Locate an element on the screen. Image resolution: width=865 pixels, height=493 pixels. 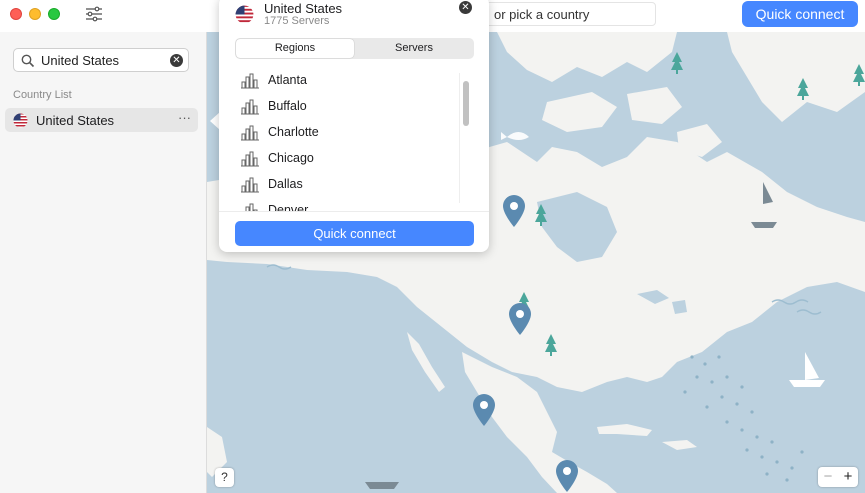
popover-title: United States is located at coordinates (303, 8).